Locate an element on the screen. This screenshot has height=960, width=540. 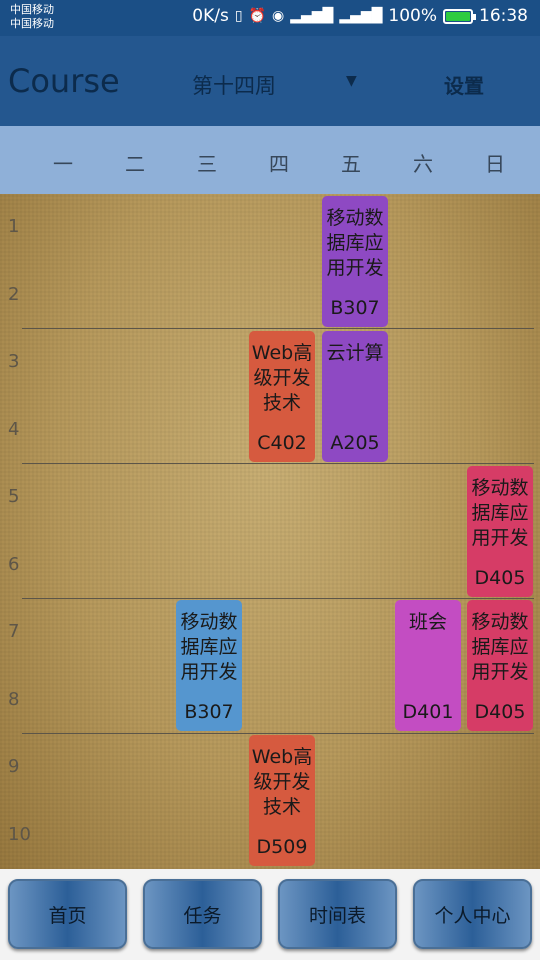
bottom-nav: 首页 任务 时间表 个人中心 is located at coordinates (270, 914).